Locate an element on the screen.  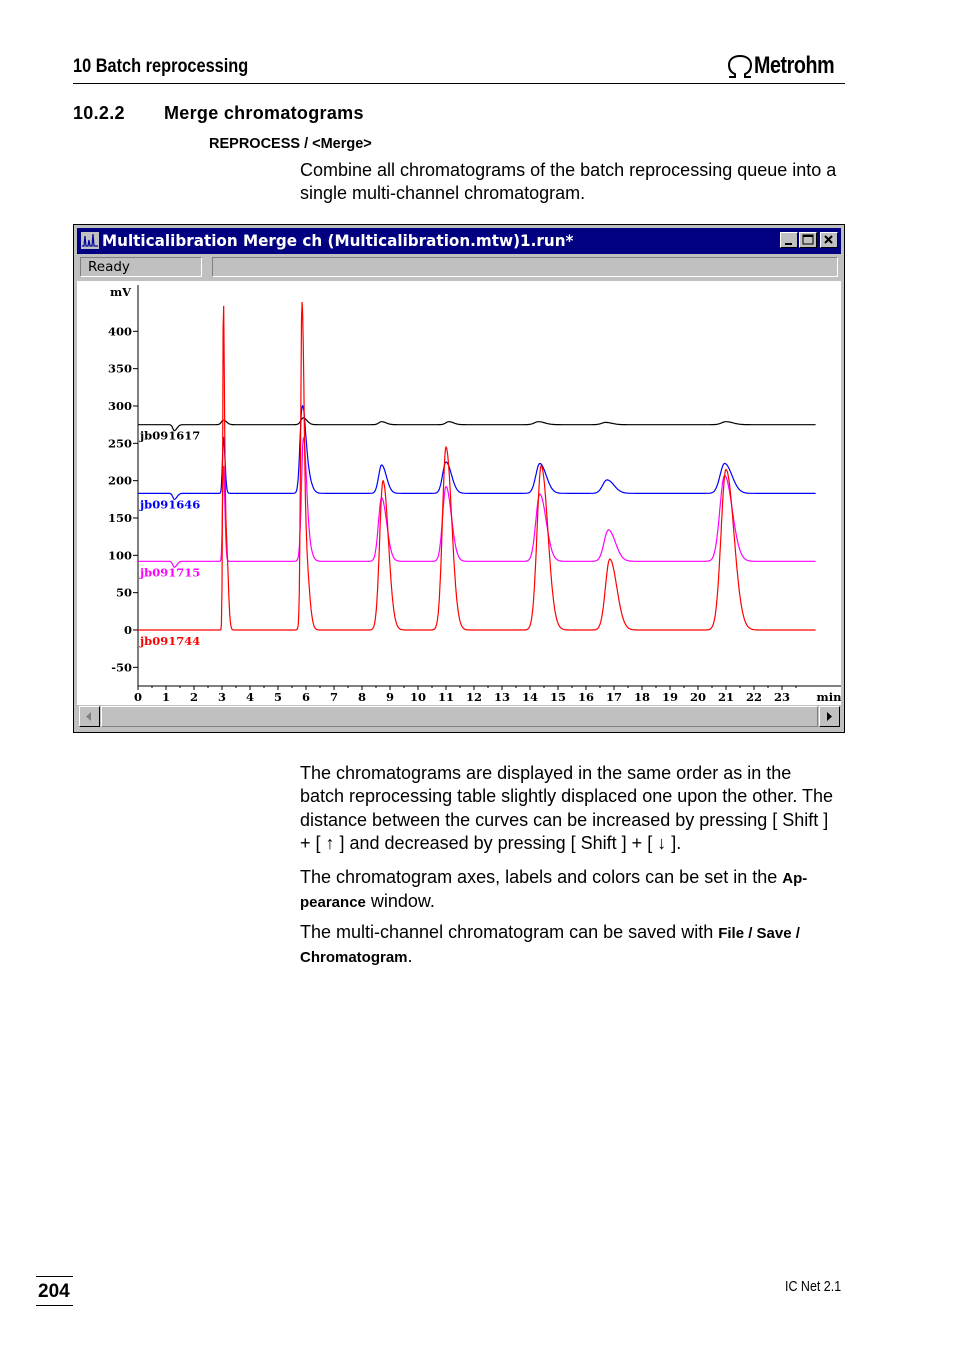
header-rule is located at coordinates (459, 83).